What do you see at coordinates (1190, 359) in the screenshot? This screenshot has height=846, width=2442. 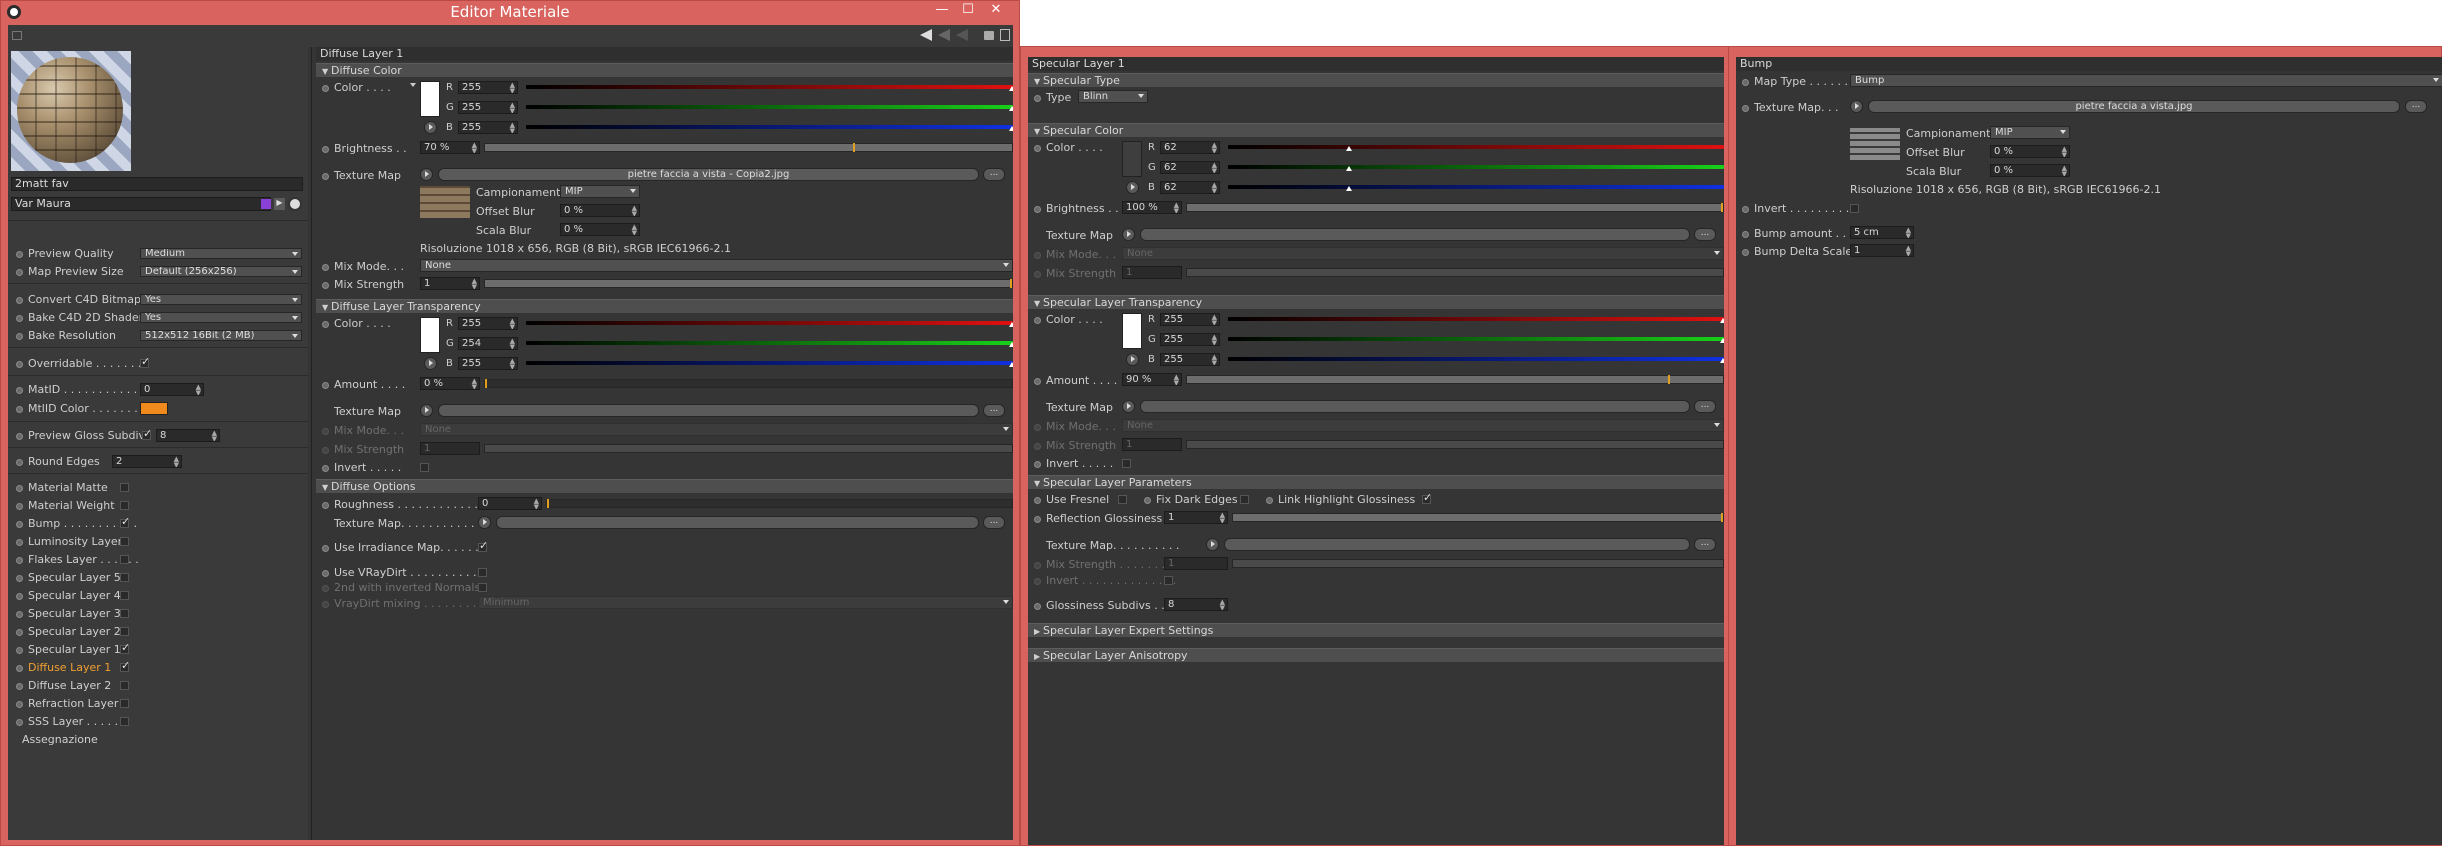 I see `st-blue-field: 255 ▲ ▼` at bounding box center [1190, 359].